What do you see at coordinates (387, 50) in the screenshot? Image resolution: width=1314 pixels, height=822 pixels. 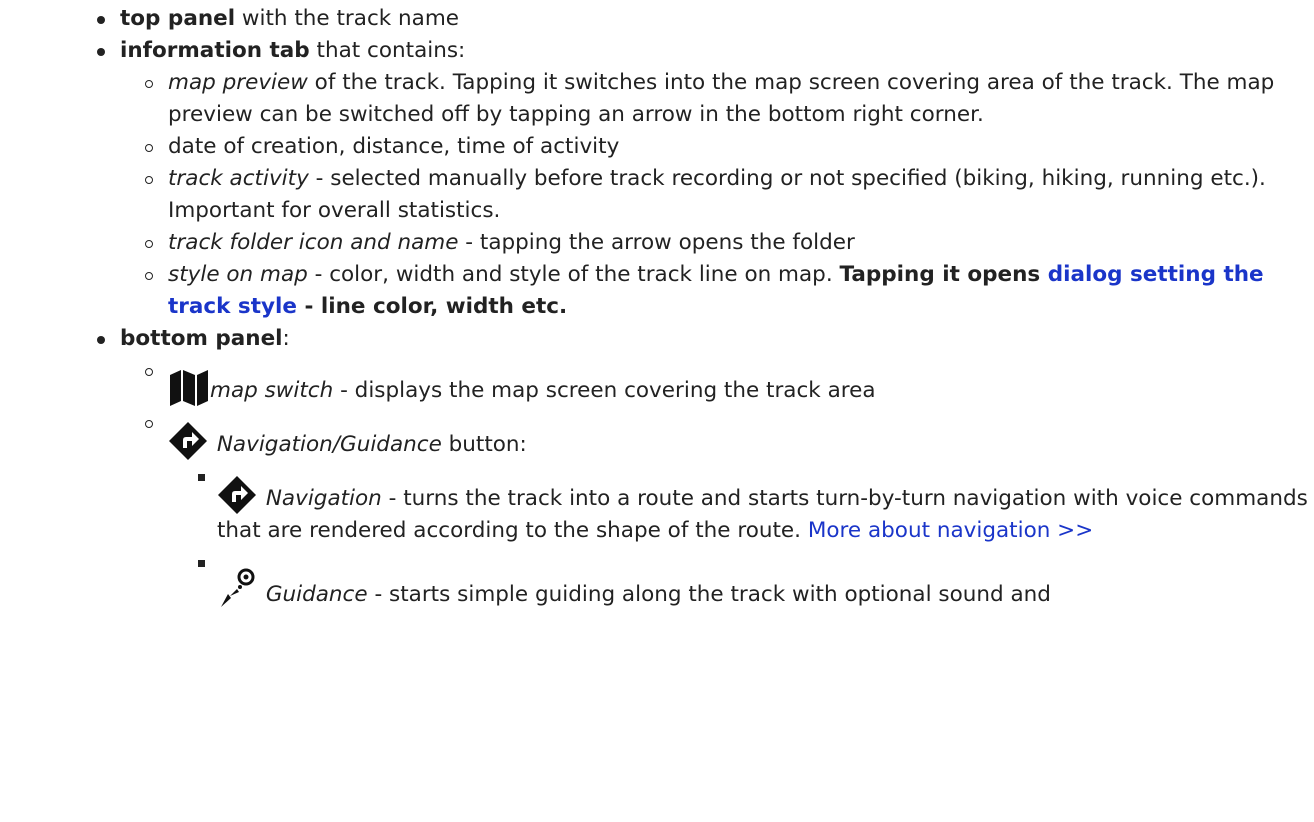 I see `item-text: that contains:` at bounding box center [387, 50].